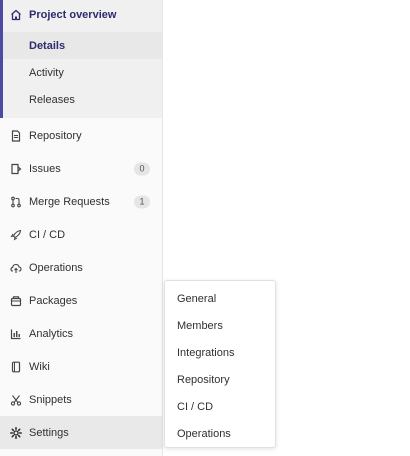 The width and height of the screenshot is (410, 456). What do you see at coordinates (82, 72) in the screenshot?
I see `sidebar-subitem-activity: Activity` at bounding box center [82, 72].